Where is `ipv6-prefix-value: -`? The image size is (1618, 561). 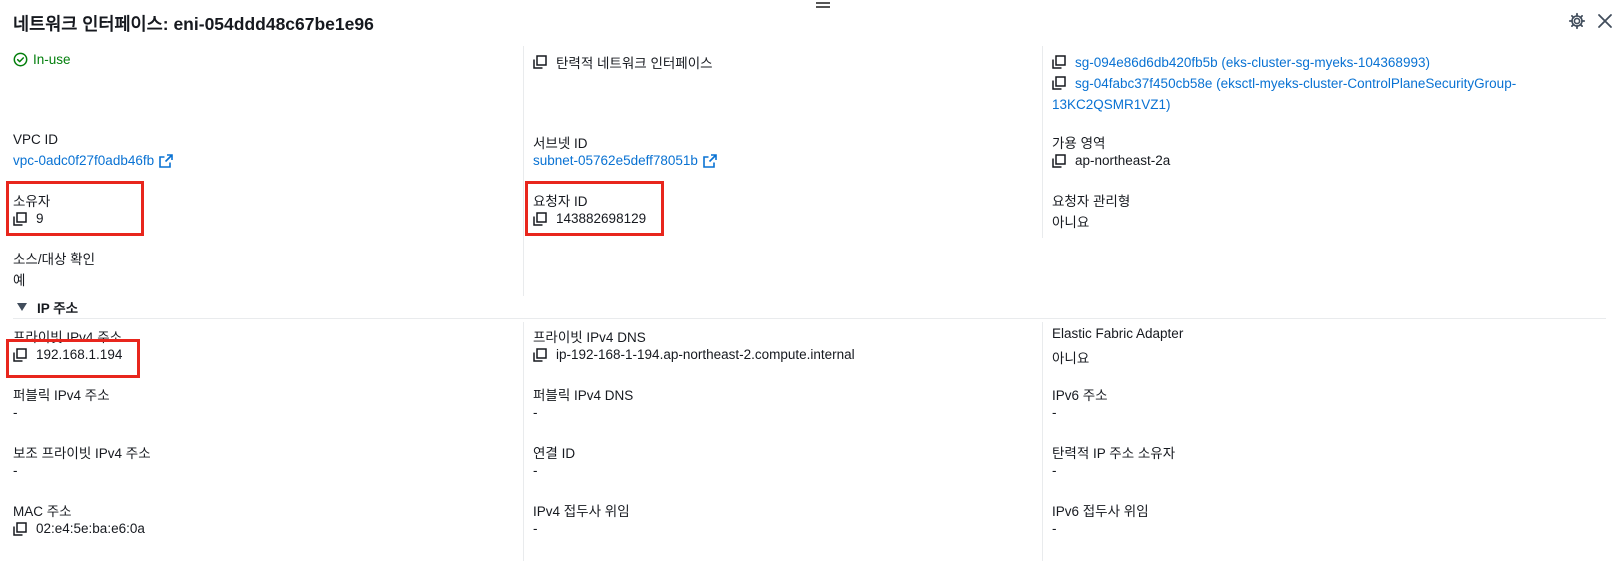 ipv6-prefix-value: - is located at coordinates (1054, 528).